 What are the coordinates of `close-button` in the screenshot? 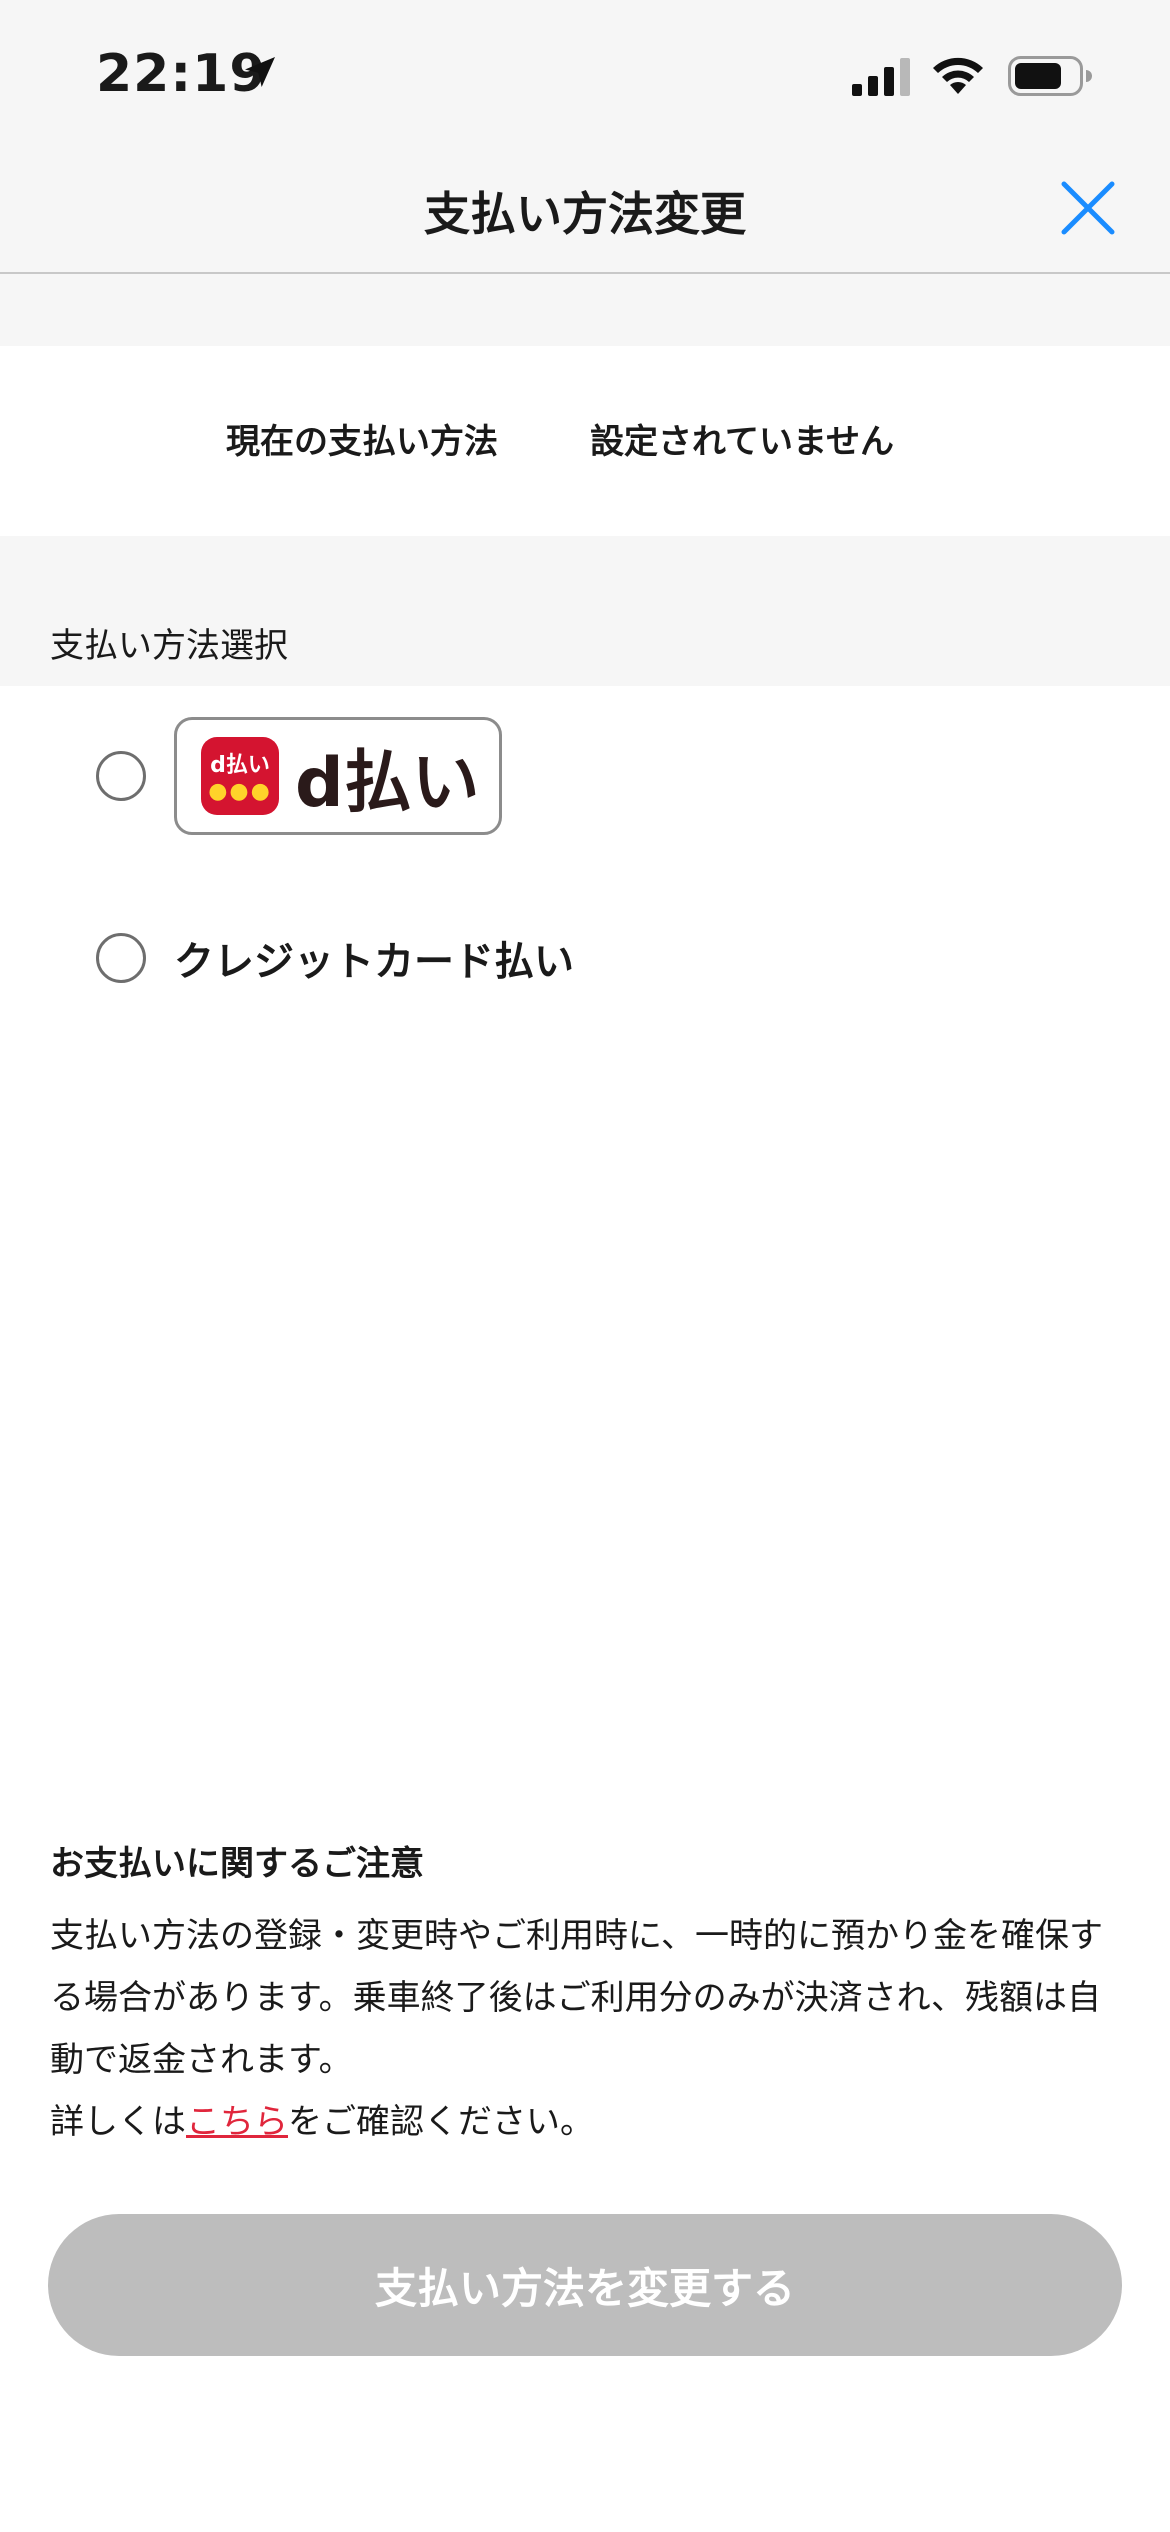 It's located at (1088, 208).